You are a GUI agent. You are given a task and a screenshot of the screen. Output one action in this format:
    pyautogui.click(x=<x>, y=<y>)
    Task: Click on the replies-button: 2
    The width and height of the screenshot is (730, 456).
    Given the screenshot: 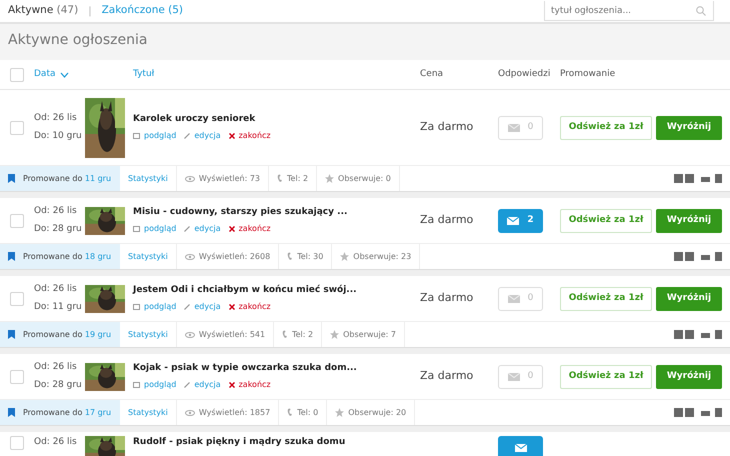 What is the action you would take?
    pyautogui.click(x=520, y=220)
    